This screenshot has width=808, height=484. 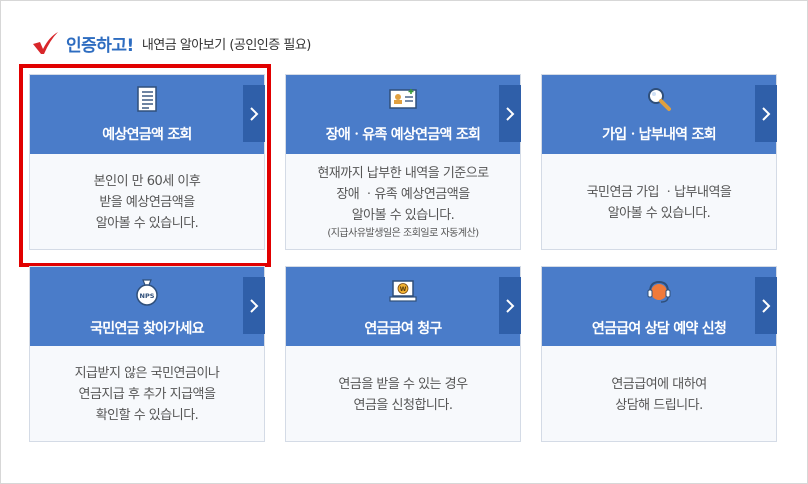 What do you see at coordinates (226, 45) in the screenshot?
I see `section-subtitle: 내연금 알아보기 (공인인증 필요)` at bounding box center [226, 45].